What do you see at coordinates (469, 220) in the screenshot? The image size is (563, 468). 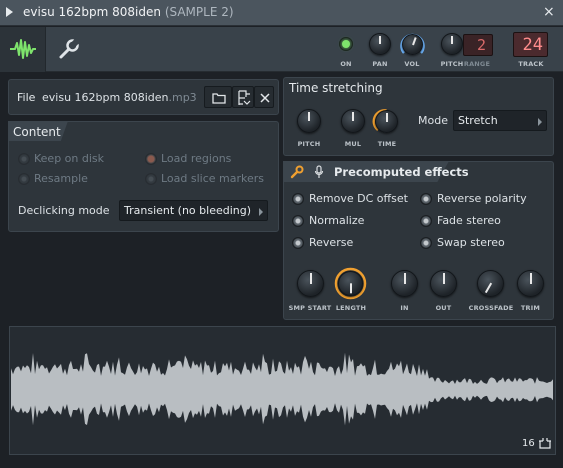 I see `fade-stereo-label: Fade stereo` at bounding box center [469, 220].